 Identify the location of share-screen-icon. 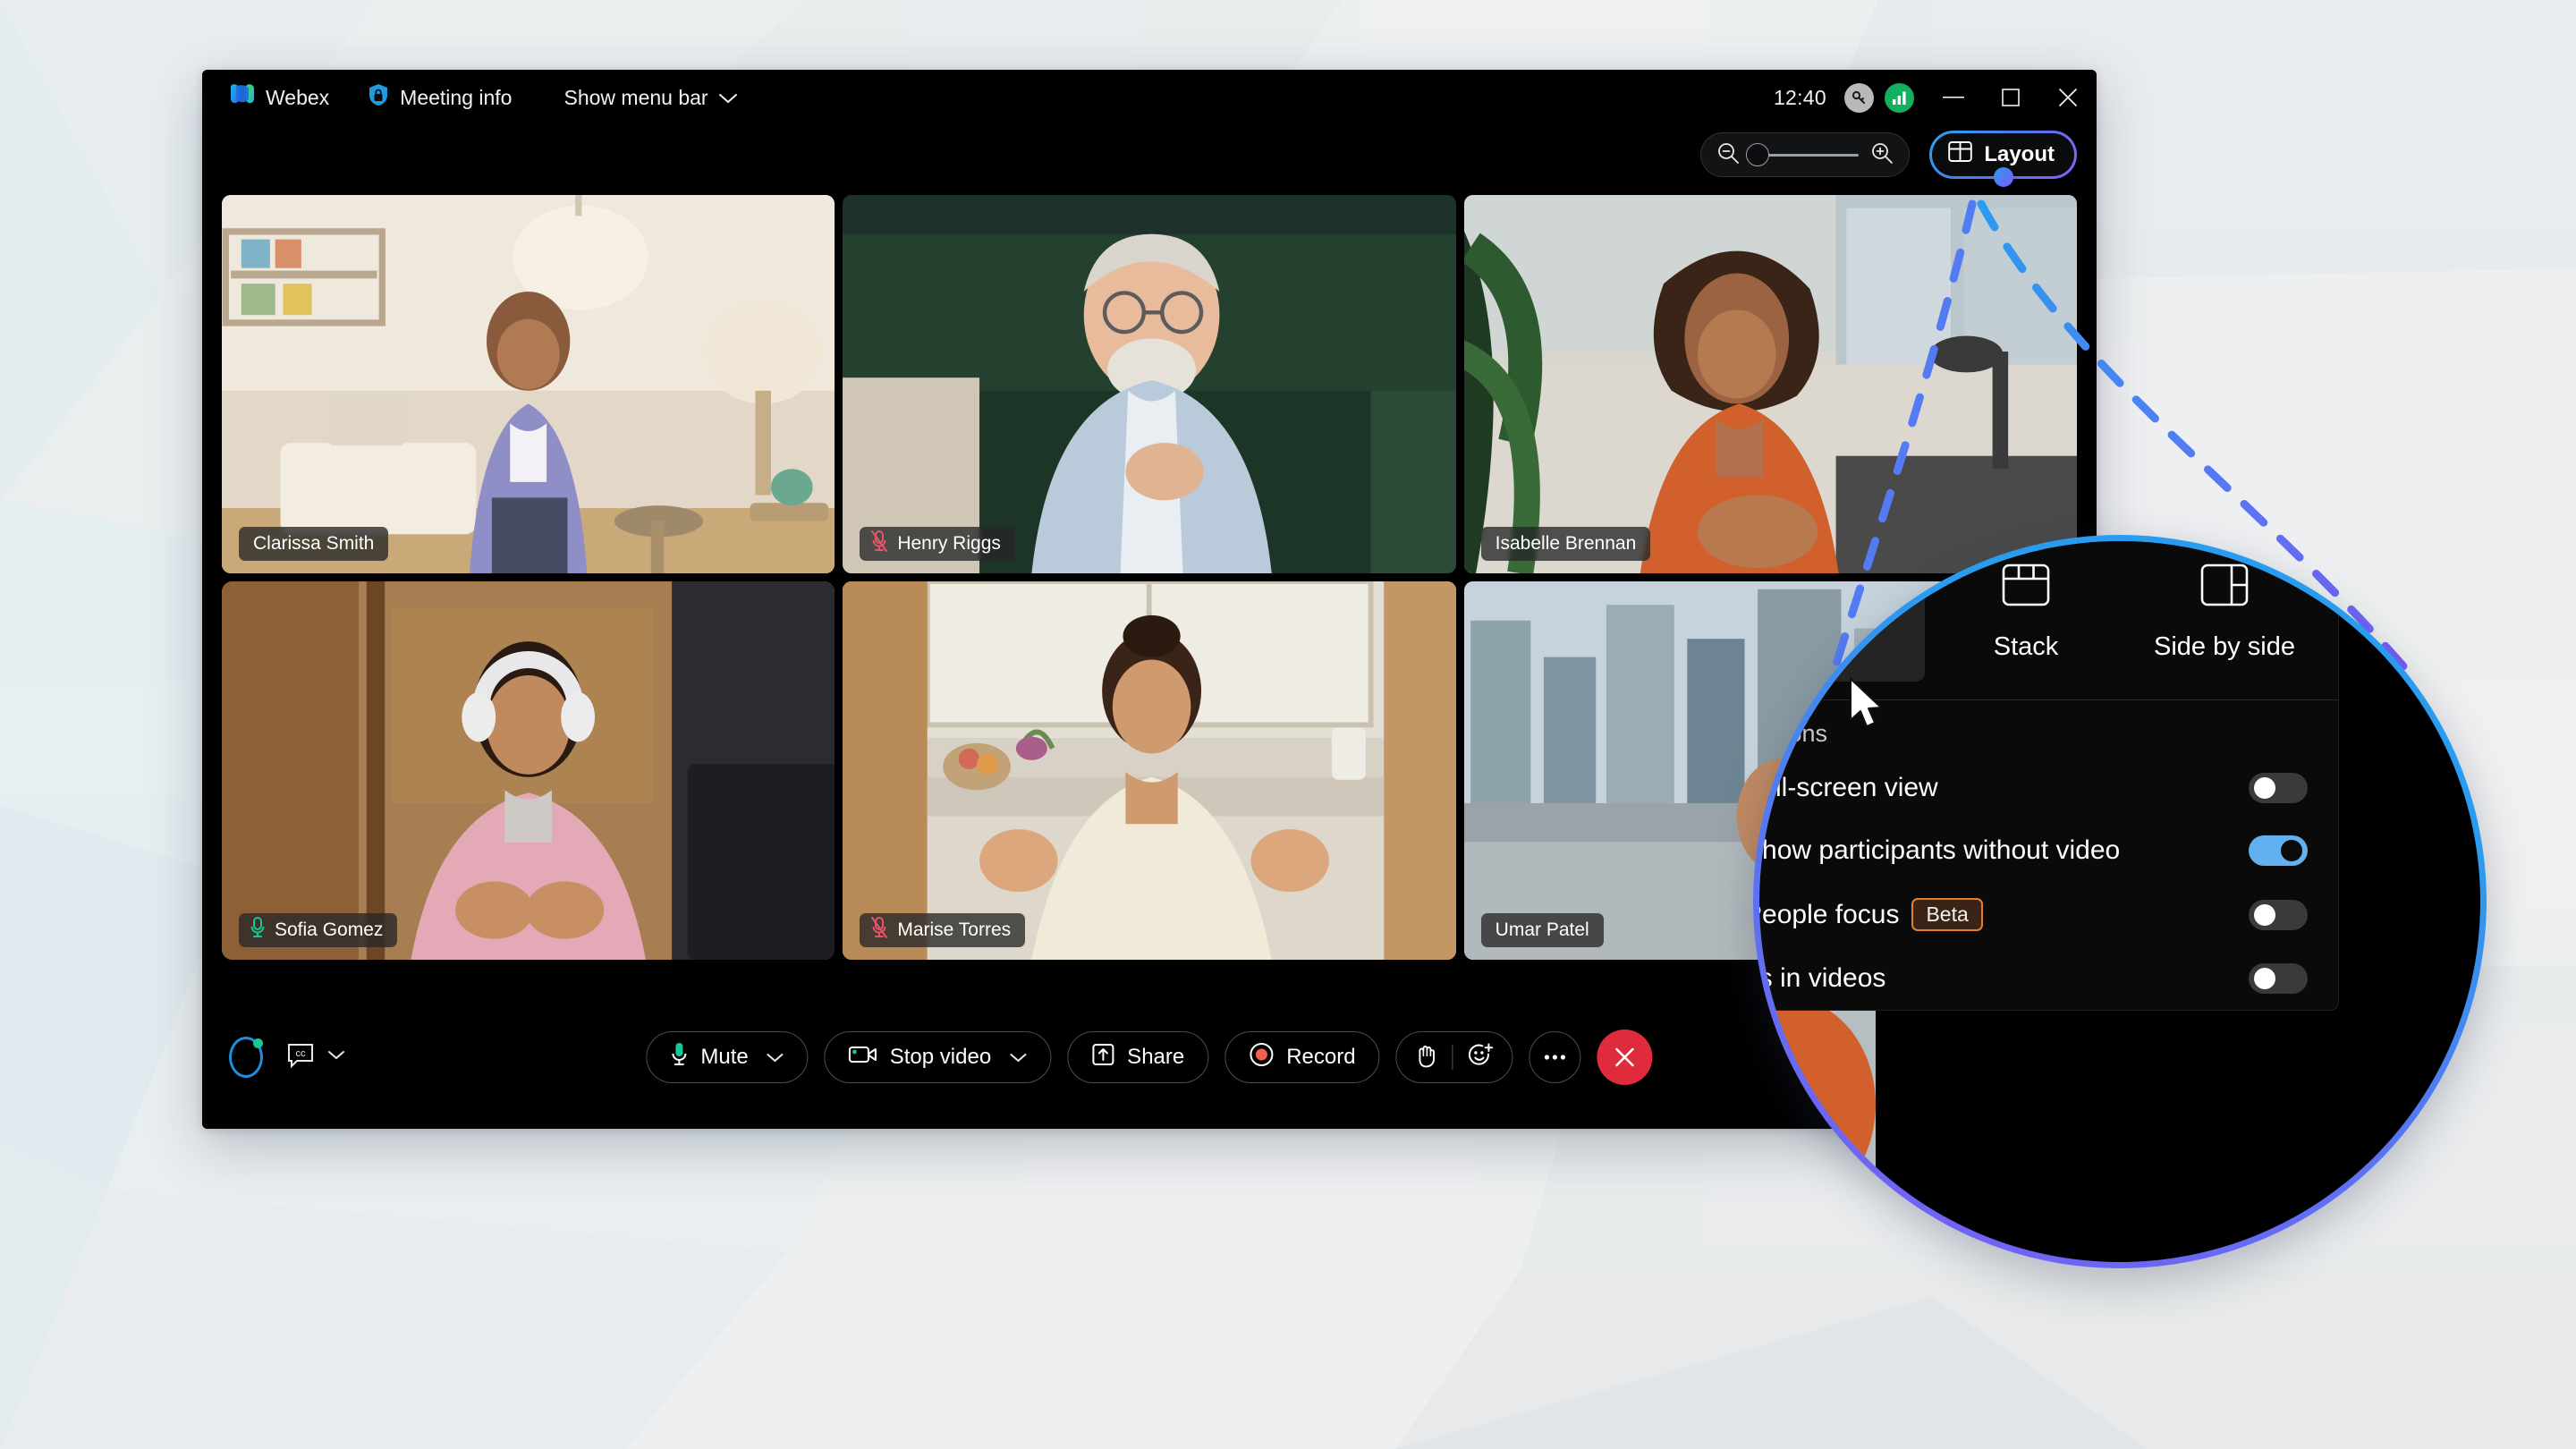
(1102, 1057).